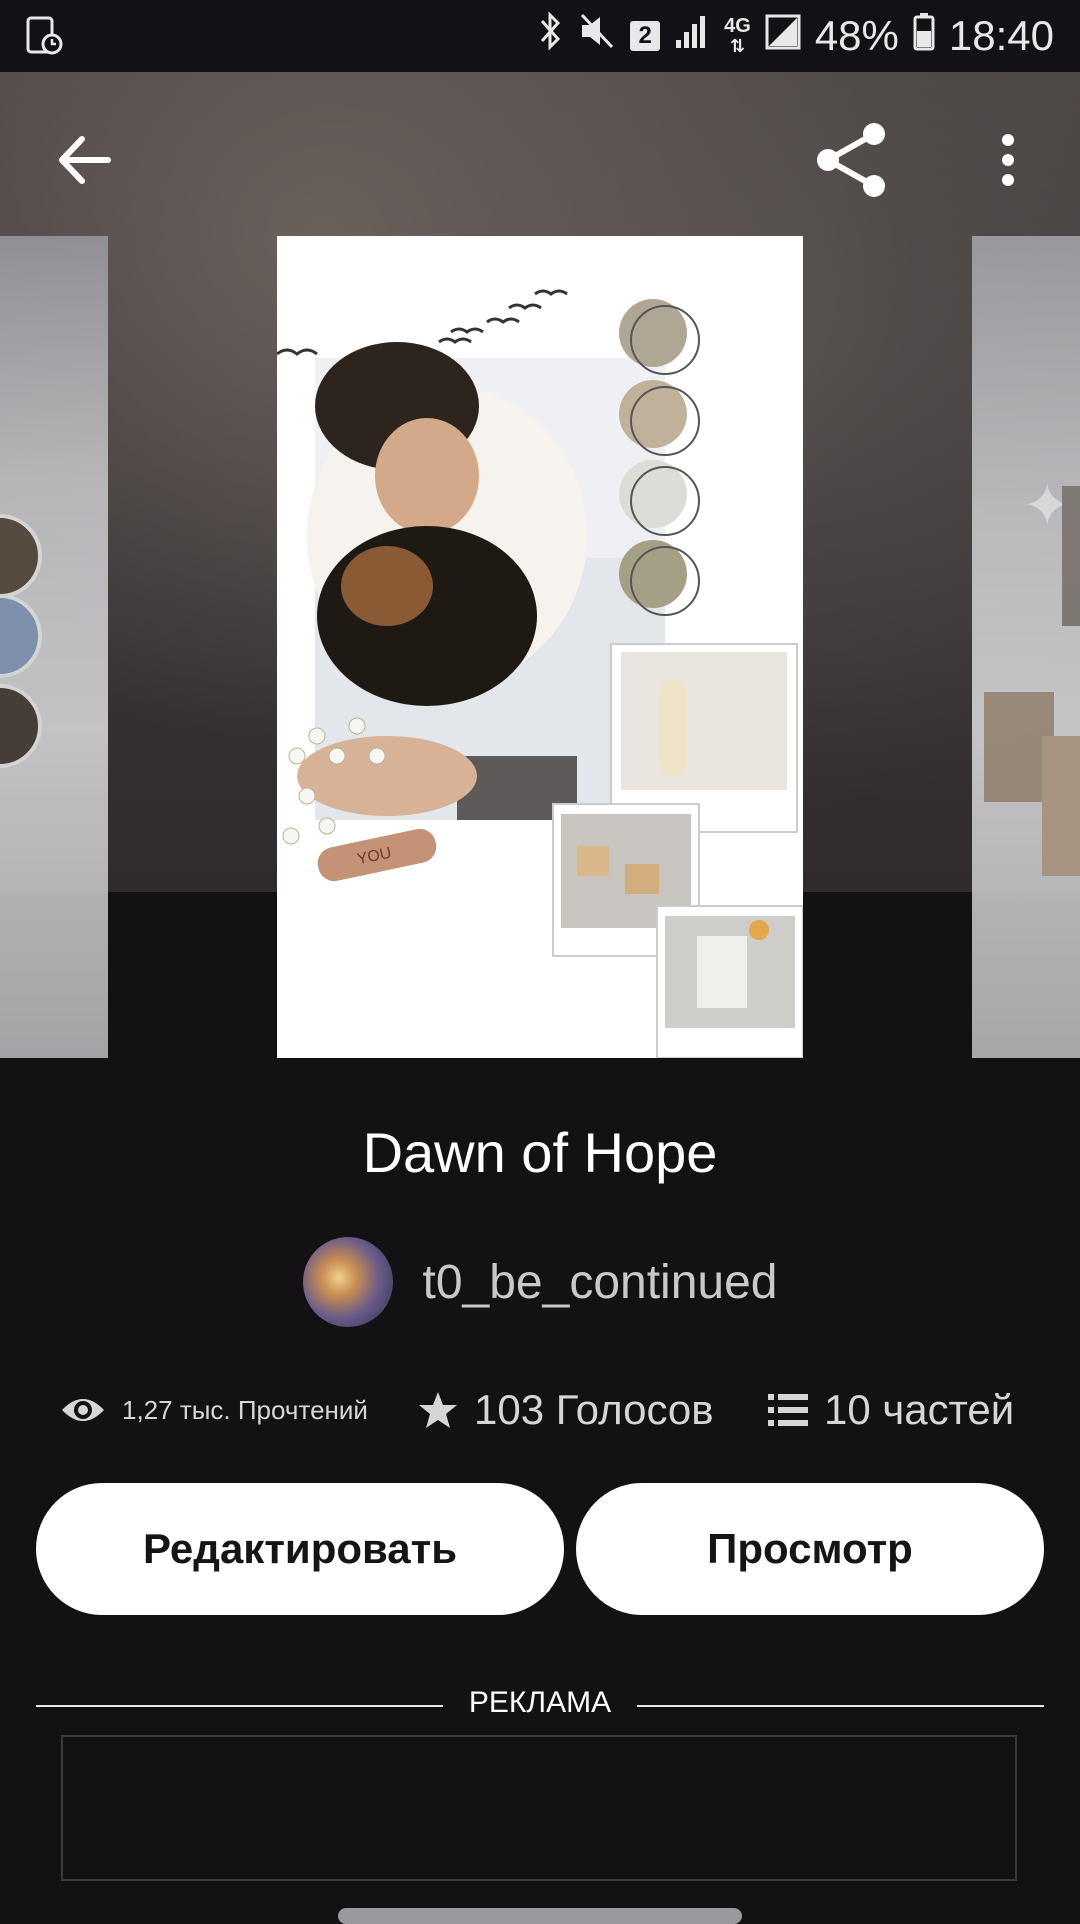 Image resolution: width=1080 pixels, height=1924 pixels. What do you see at coordinates (540, 1152) in the screenshot?
I see `story-title: Dawn of Hope` at bounding box center [540, 1152].